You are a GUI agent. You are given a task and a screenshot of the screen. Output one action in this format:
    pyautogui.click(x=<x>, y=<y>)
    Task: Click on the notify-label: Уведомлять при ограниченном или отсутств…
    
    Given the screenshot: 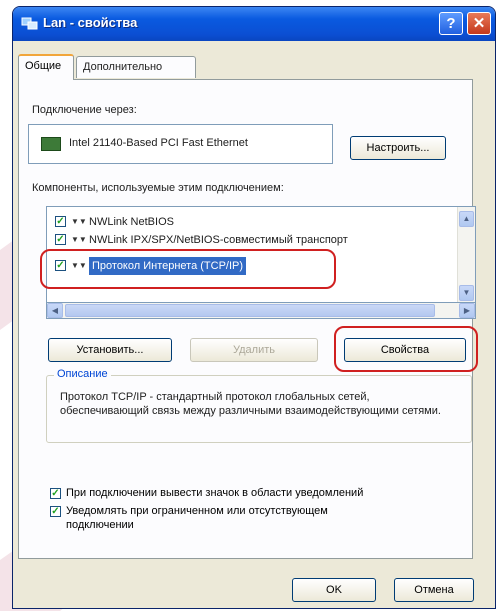 What is the action you would take?
    pyautogui.click(x=197, y=518)
    